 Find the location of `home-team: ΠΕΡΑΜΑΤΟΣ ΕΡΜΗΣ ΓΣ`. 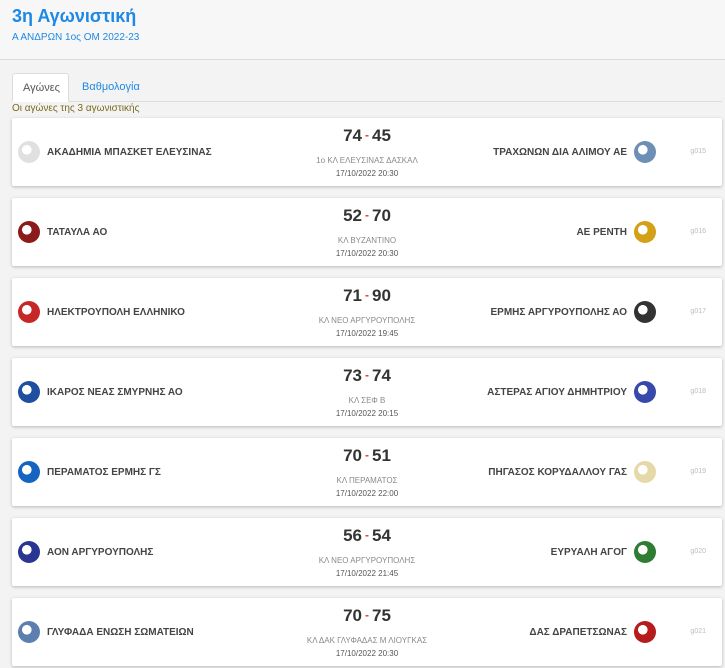

home-team: ΠΕΡΑΜΑΤΟΣ ΕΡΜΗΣ ΓΣ is located at coordinates (89, 472).